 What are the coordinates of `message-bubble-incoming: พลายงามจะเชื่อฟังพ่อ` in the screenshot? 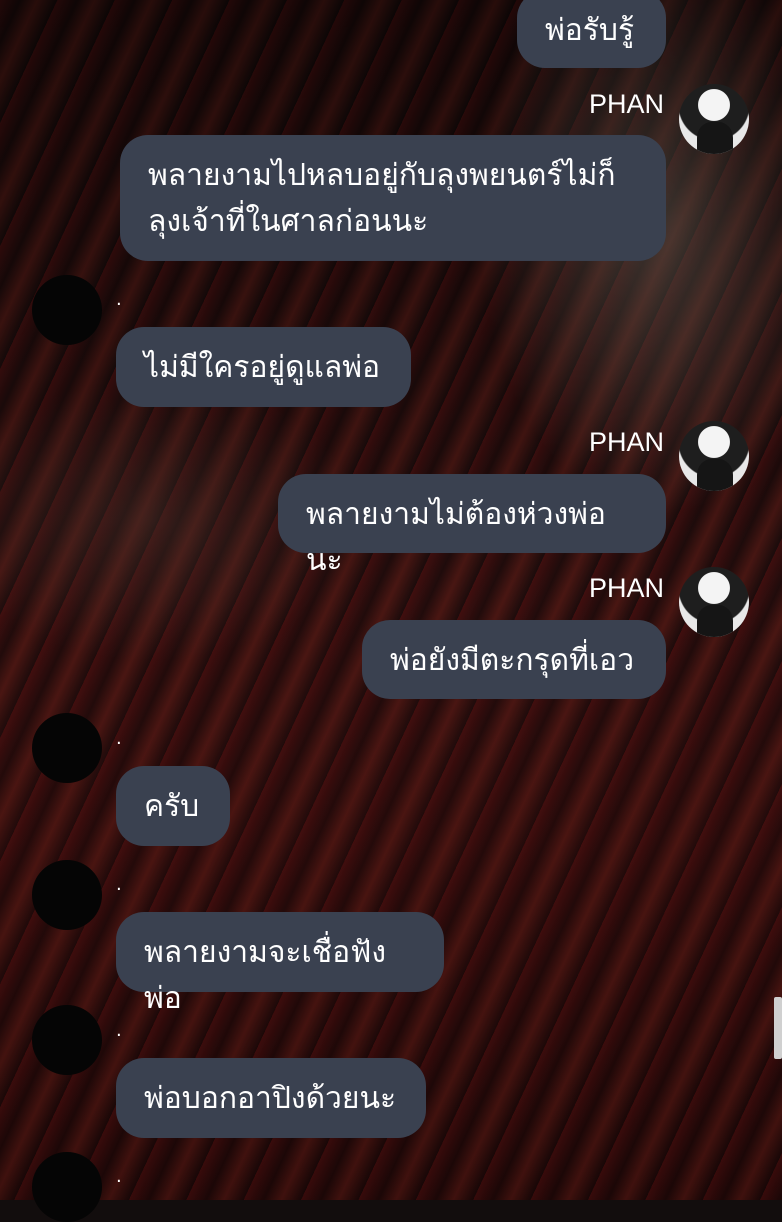 It's located at (280, 964).